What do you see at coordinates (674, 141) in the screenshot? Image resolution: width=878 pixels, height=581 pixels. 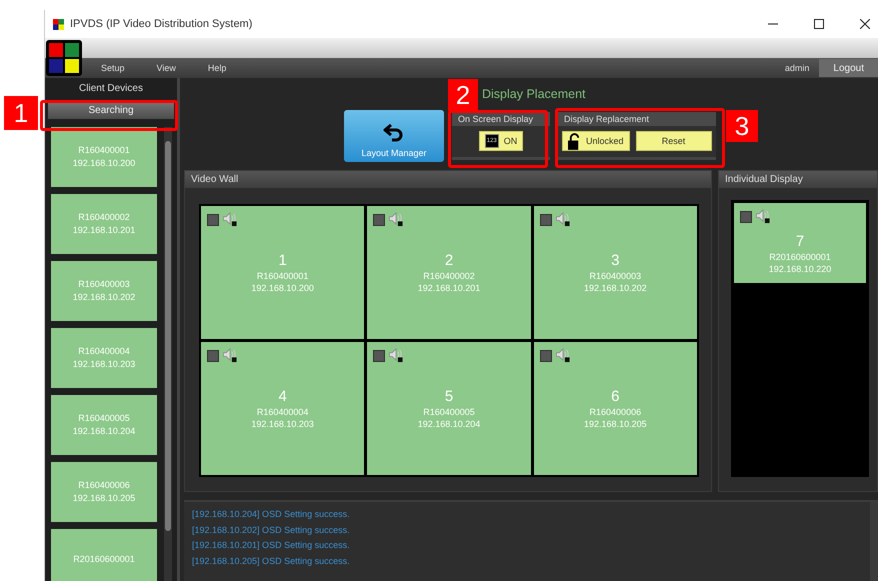 I see `reset-button: Reset` at bounding box center [674, 141].